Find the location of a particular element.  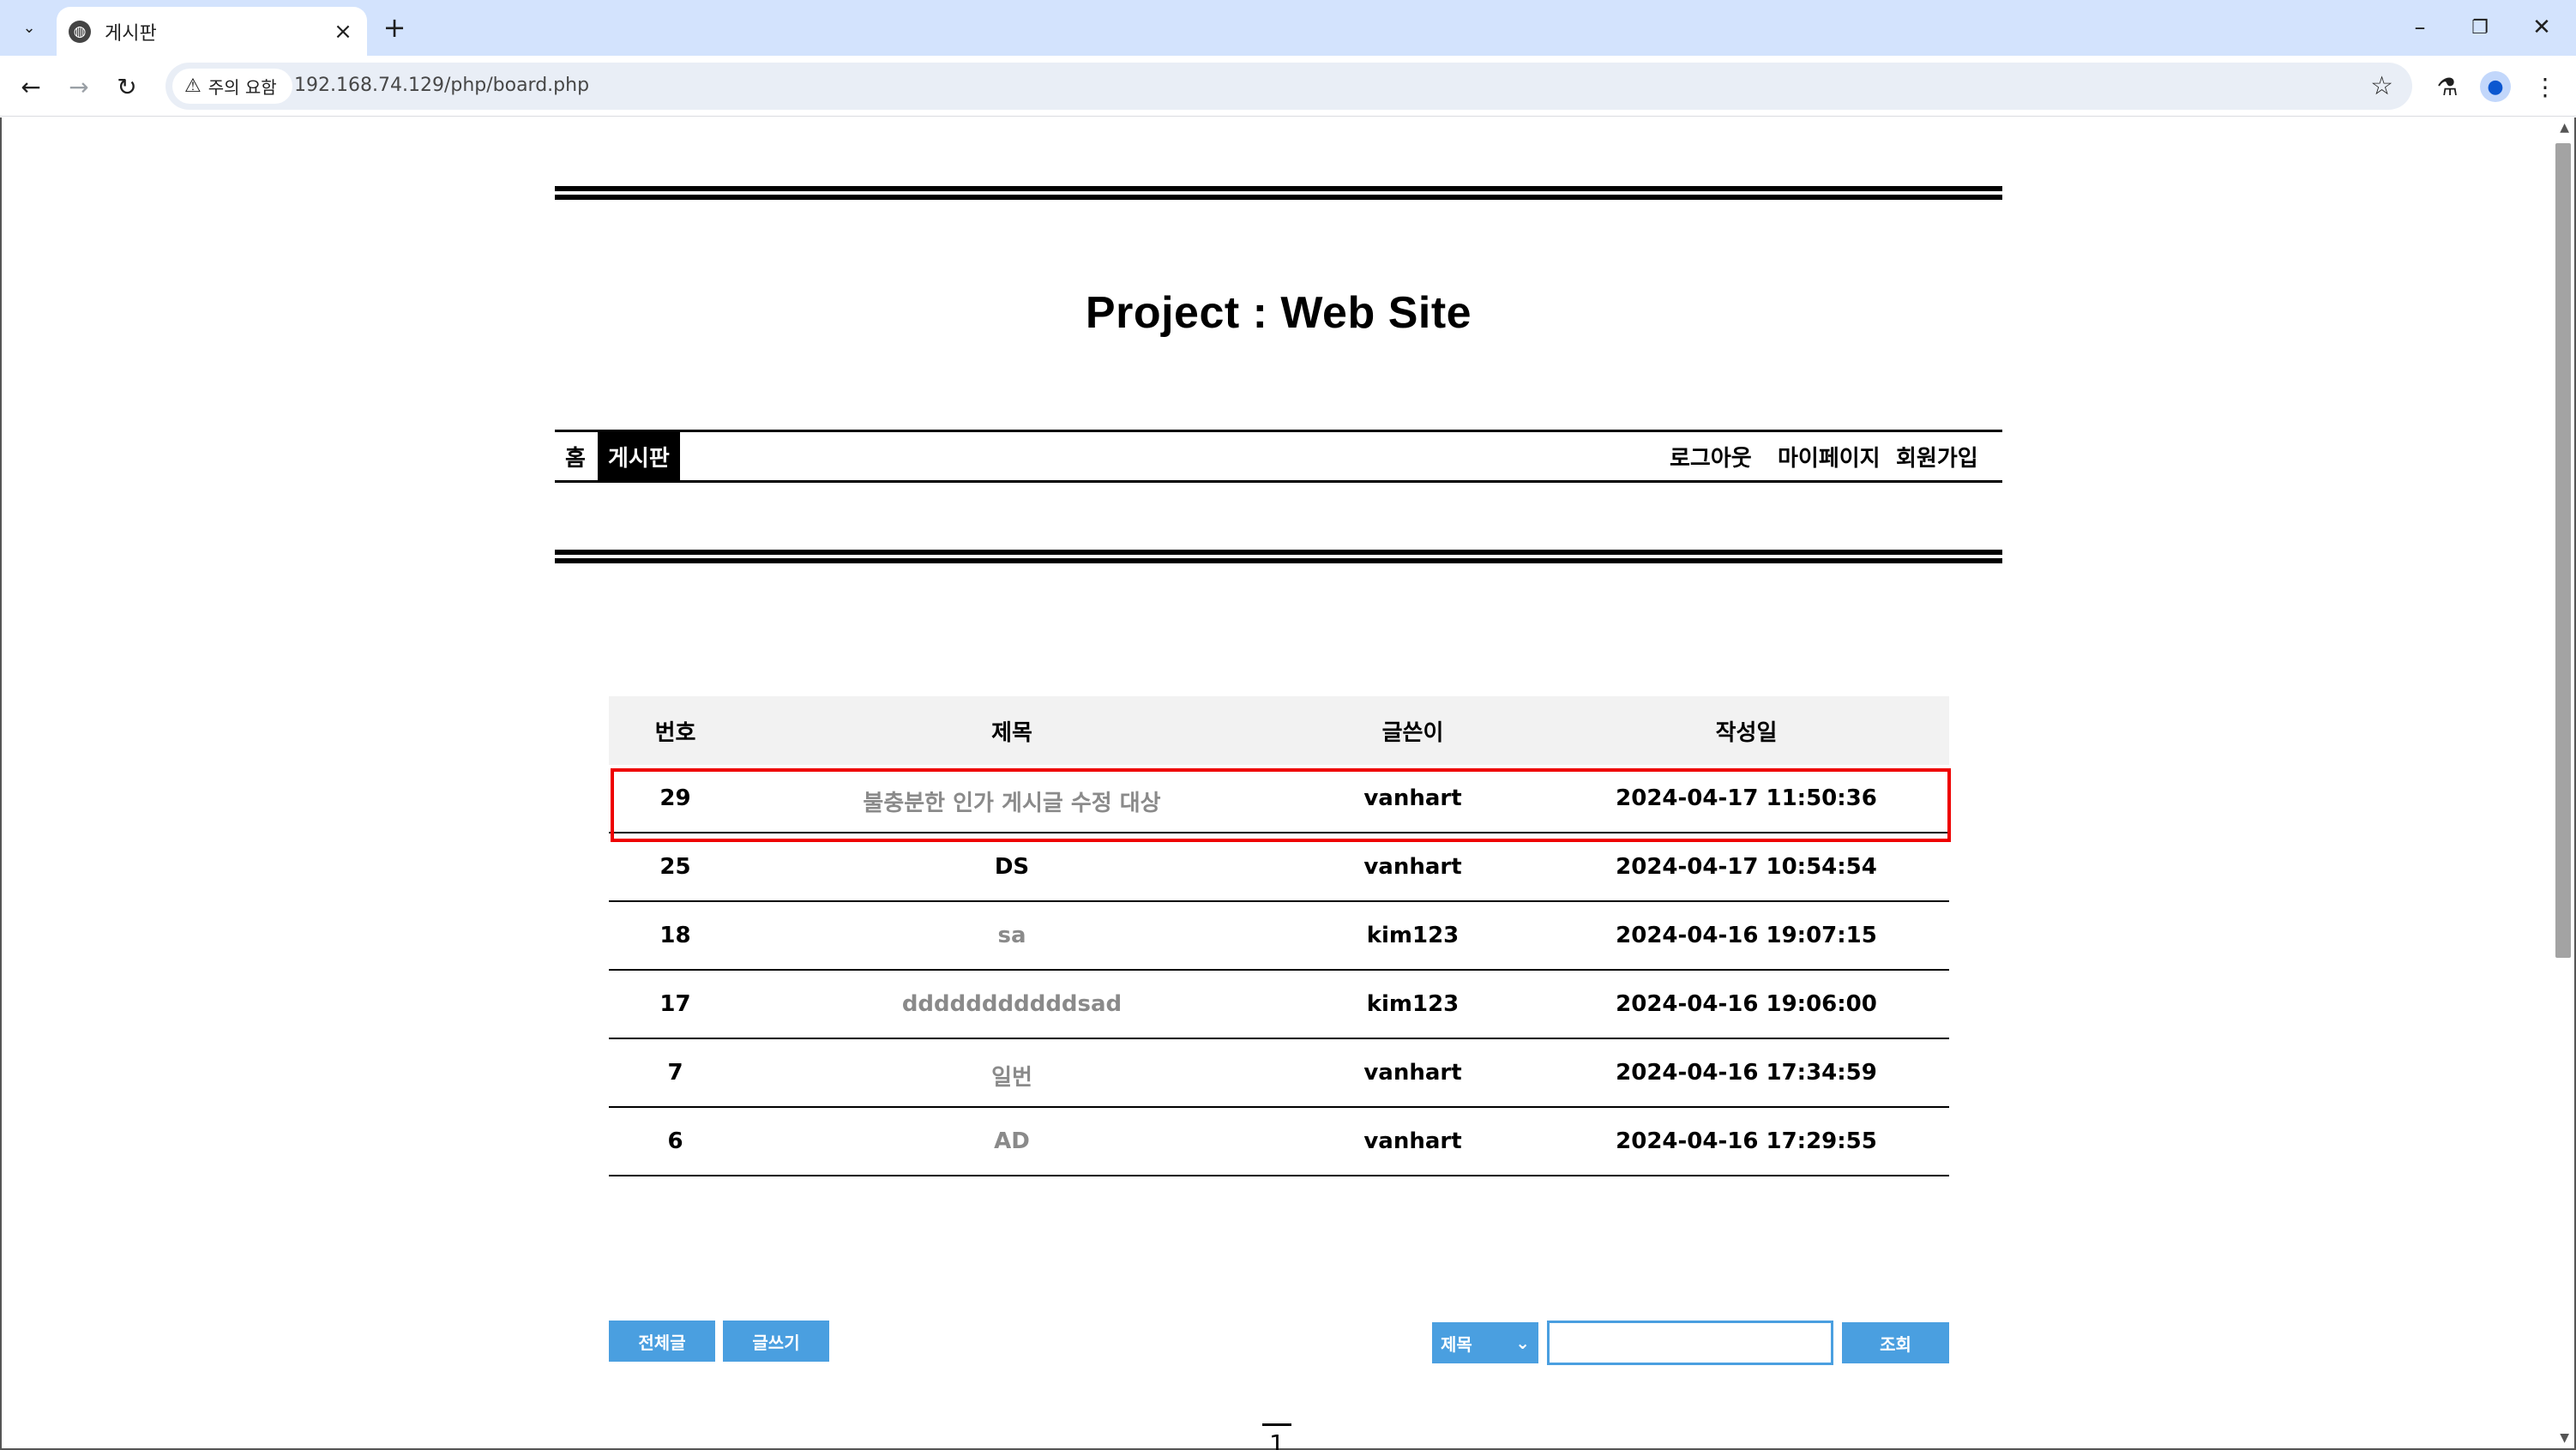

row-title-link: 일번 is located at coordinates (1012, 1076).